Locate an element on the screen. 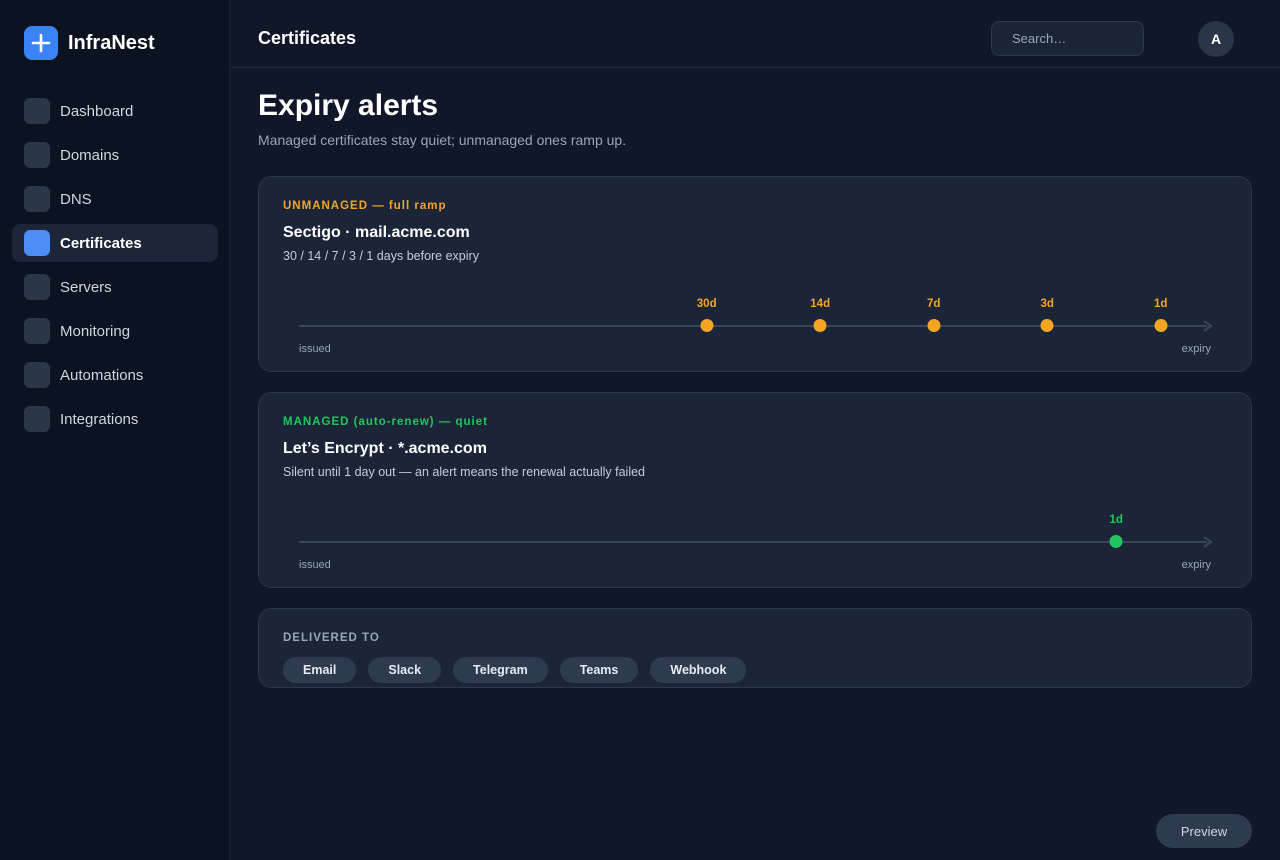 The width and height of the screenshot is (1280, 860). card-tag: MANAGED (auto-renew) — quiet is located at coordinates (385, 422).